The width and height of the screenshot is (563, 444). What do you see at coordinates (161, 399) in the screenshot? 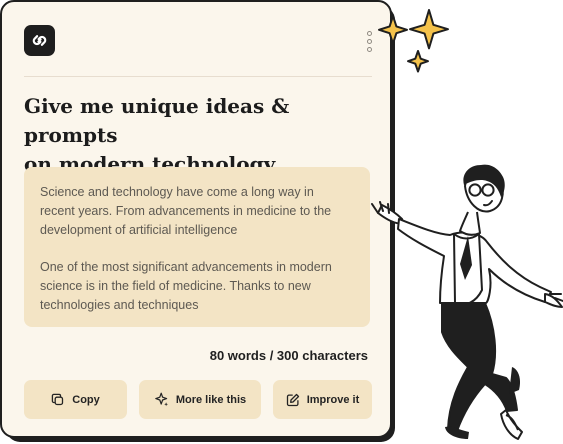
I see `sparkle-icon` at bounding box center [161, 399].